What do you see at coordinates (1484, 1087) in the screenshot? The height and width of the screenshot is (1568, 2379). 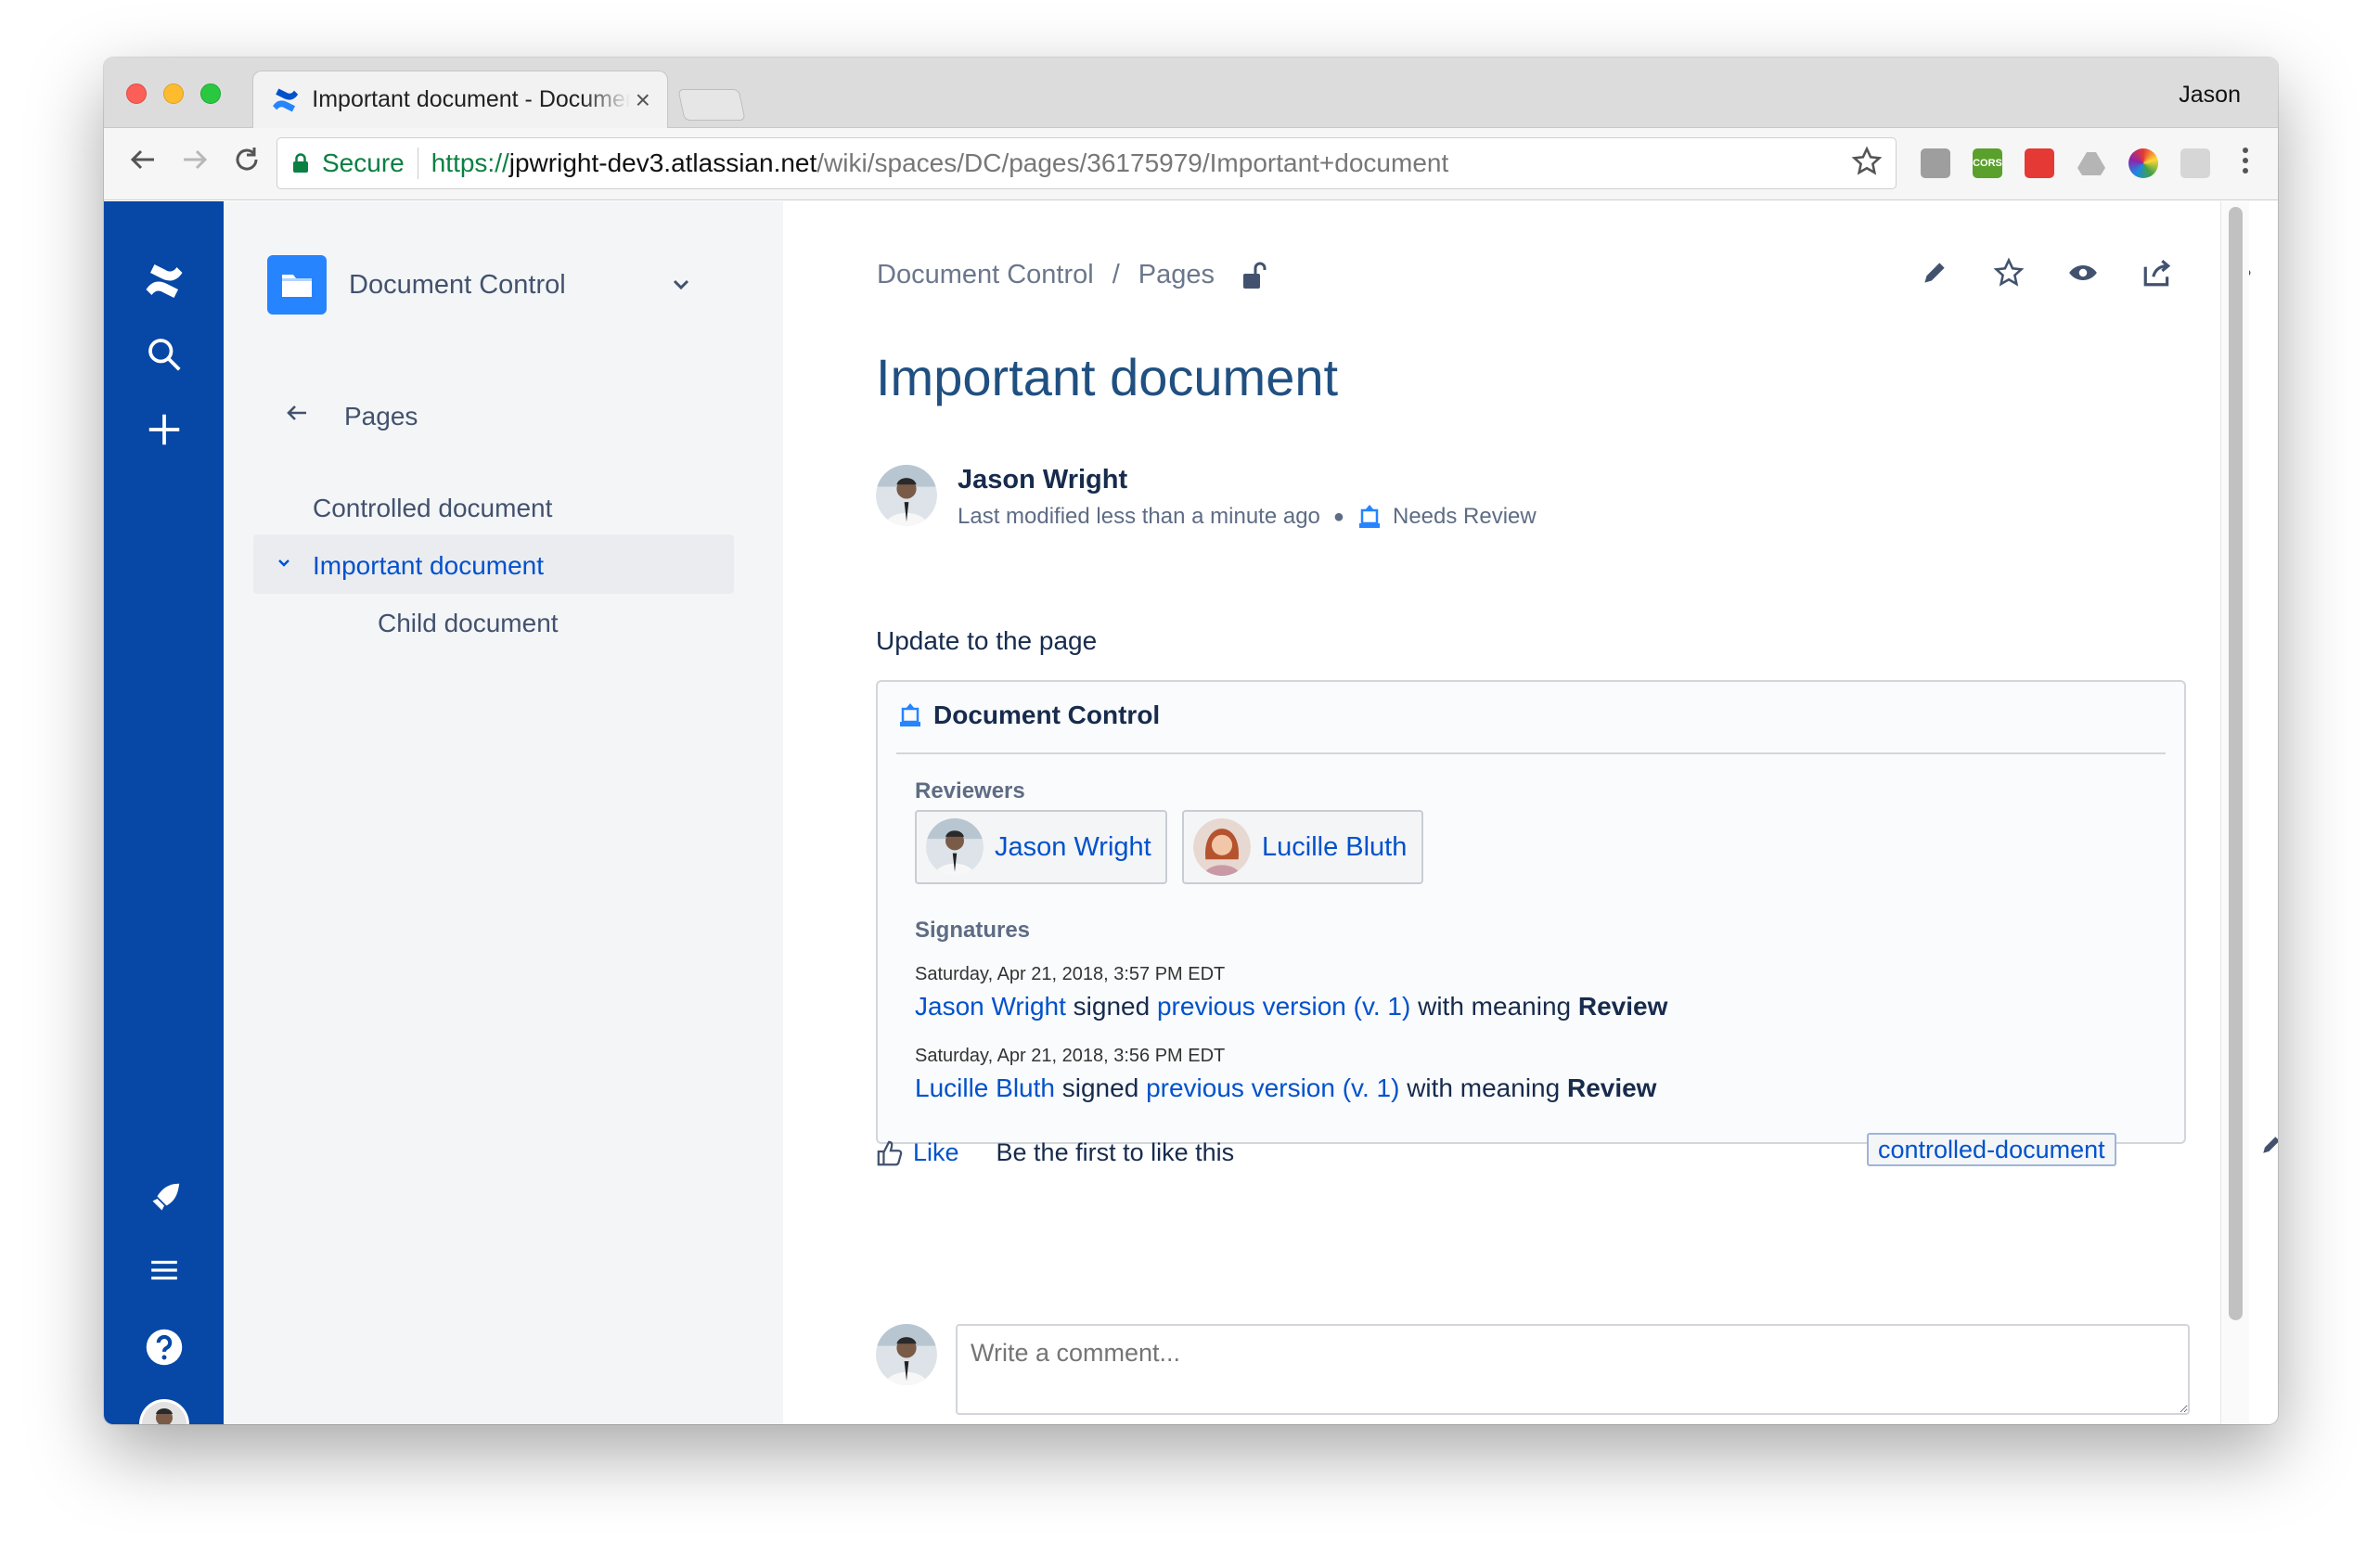 I see `signature-meaning-text: with meaning` at bounding box center [1484, 1087].